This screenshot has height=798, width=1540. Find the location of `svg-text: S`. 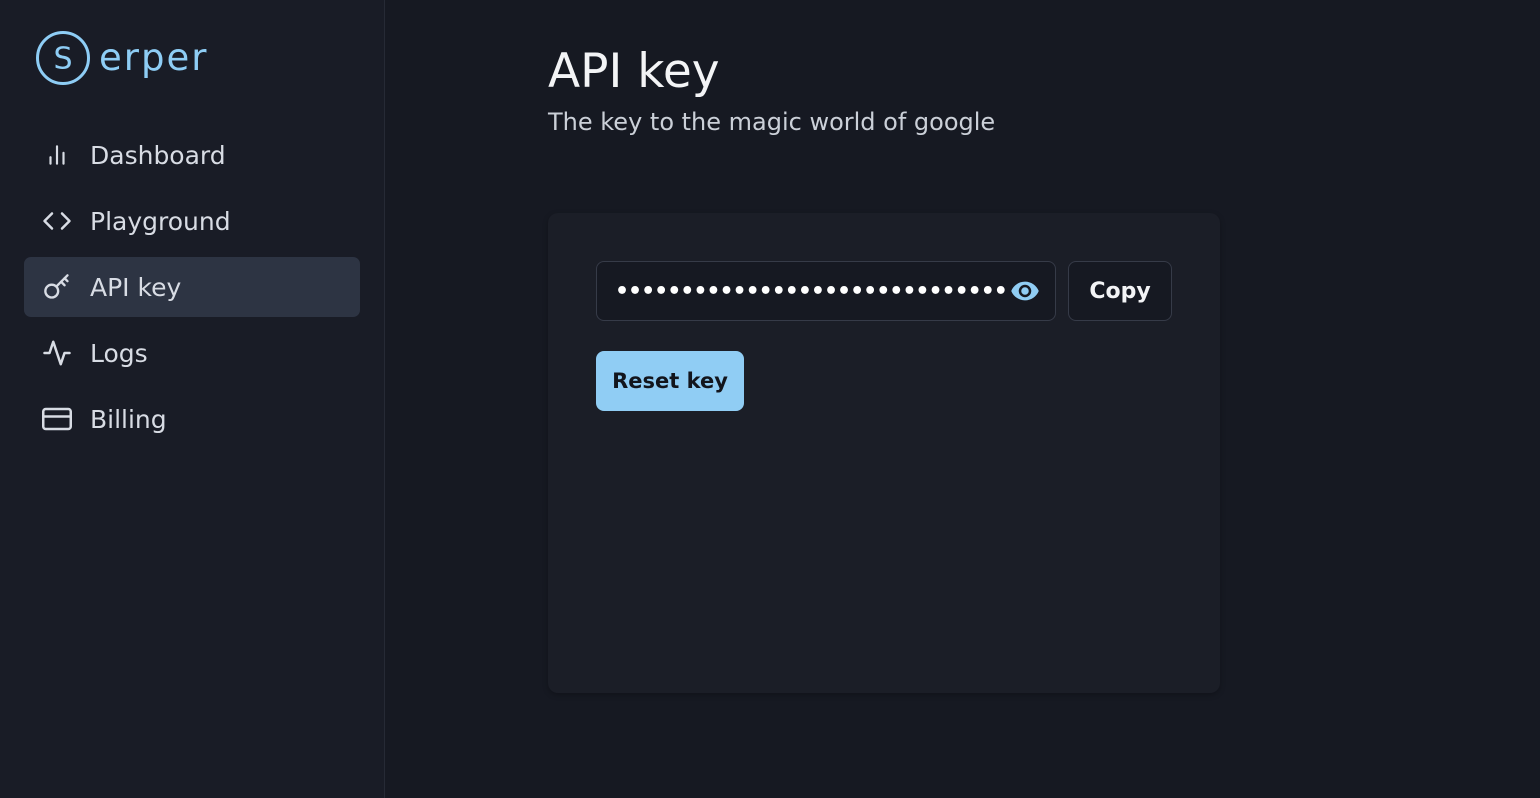

svg-text: S is located at coordinates (62, 59).